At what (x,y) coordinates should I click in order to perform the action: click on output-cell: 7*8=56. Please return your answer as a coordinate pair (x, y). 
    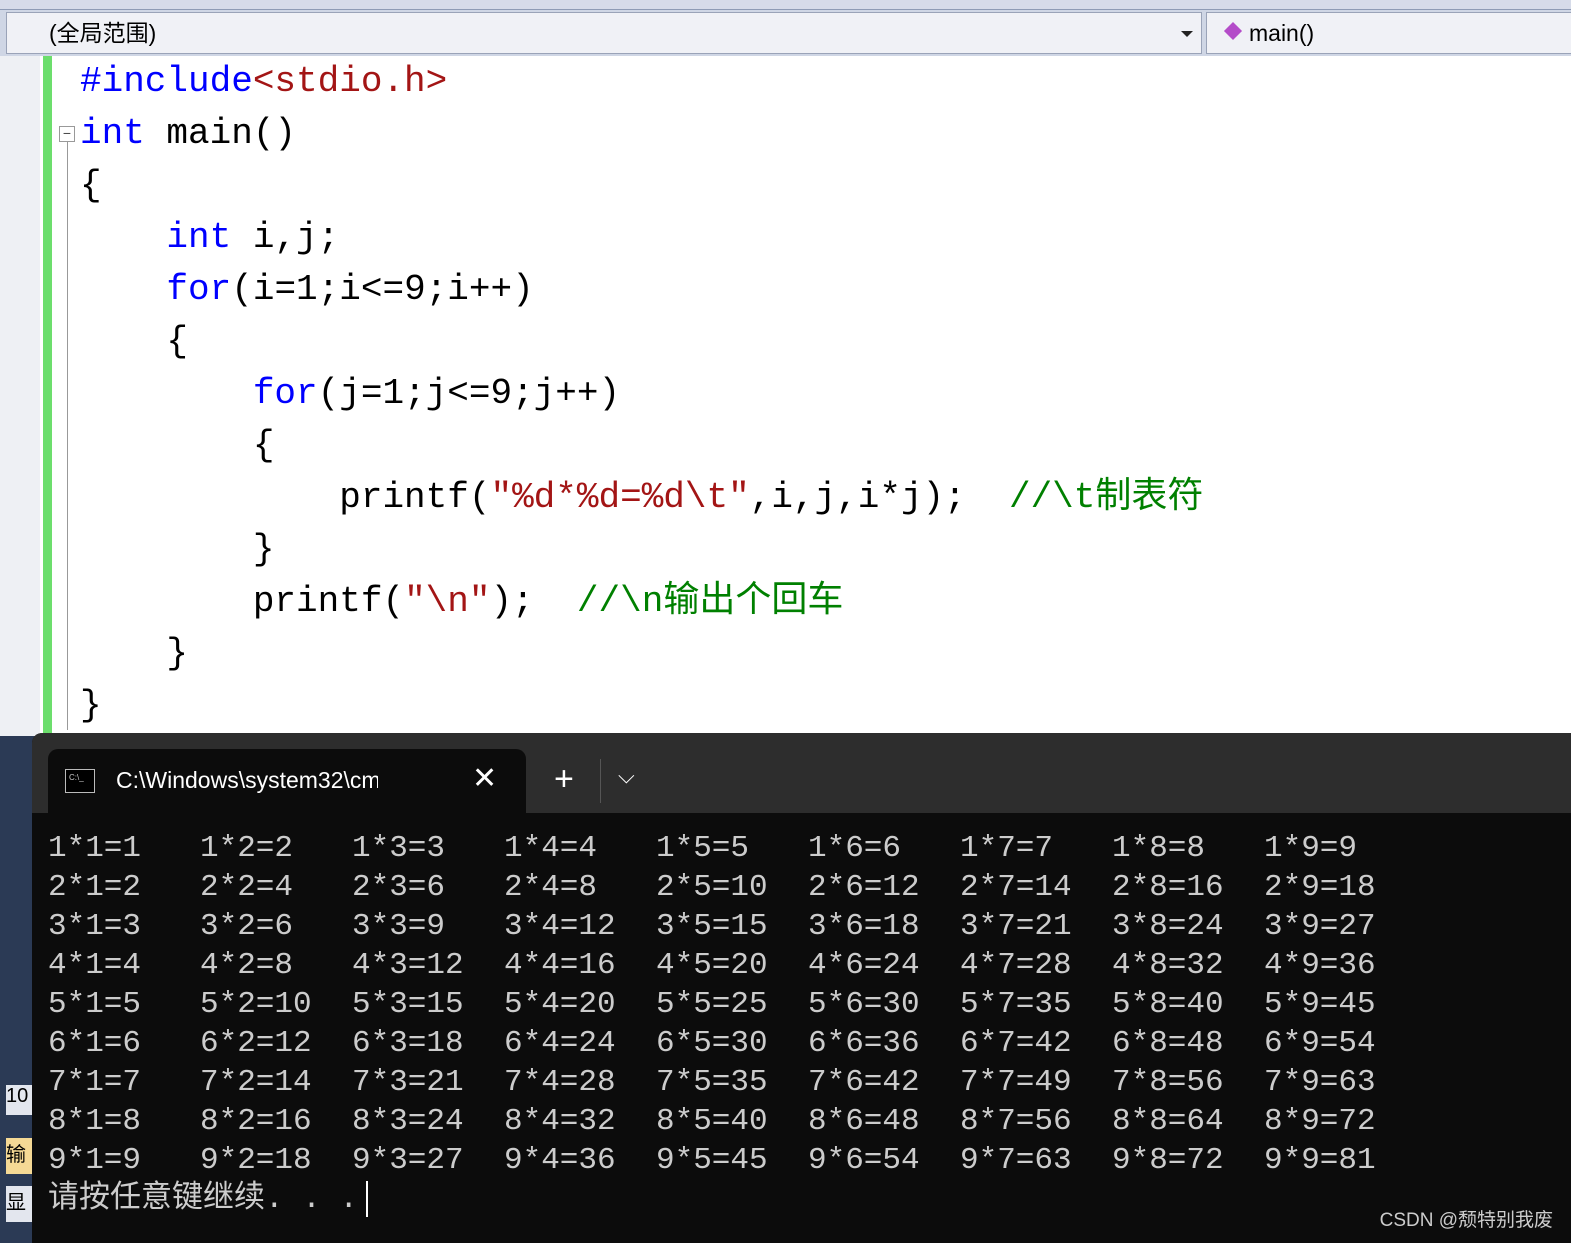
    Looking at the image, I should click on (1168, 1082).